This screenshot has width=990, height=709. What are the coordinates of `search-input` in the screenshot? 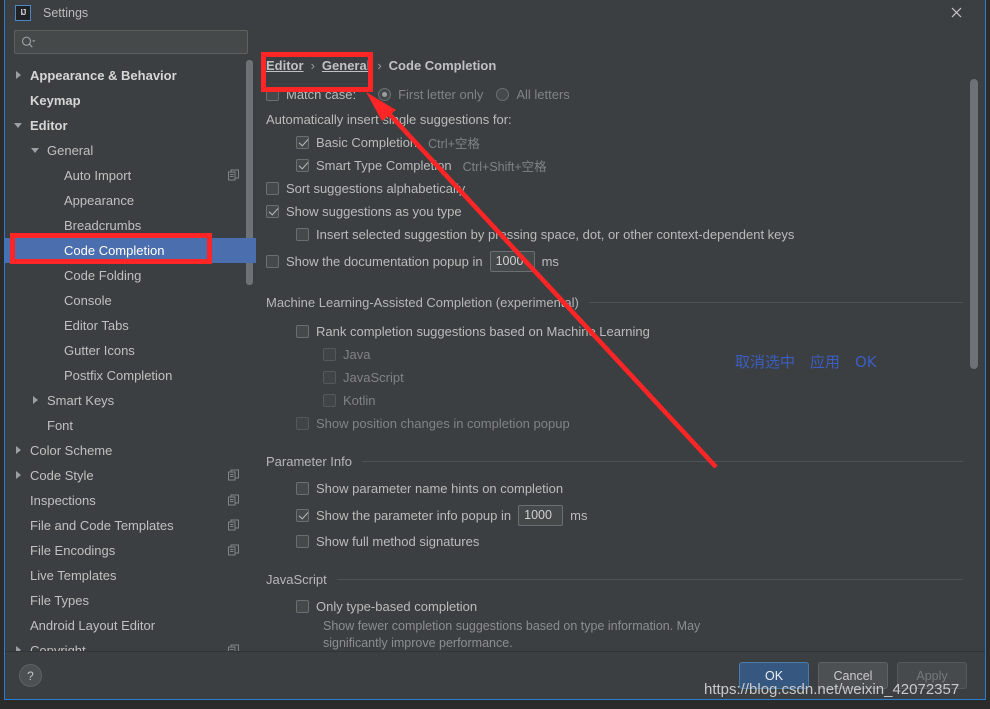 It's located at (140, 42).